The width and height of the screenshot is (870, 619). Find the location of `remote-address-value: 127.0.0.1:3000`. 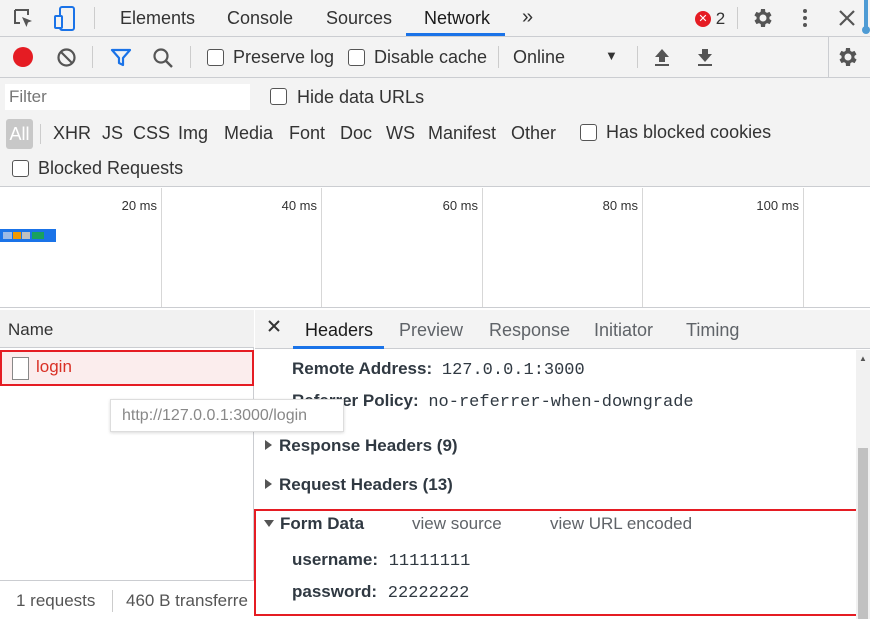

remote-address-value: 127.0.0.1:3000 is located at coordinates (513, 370).